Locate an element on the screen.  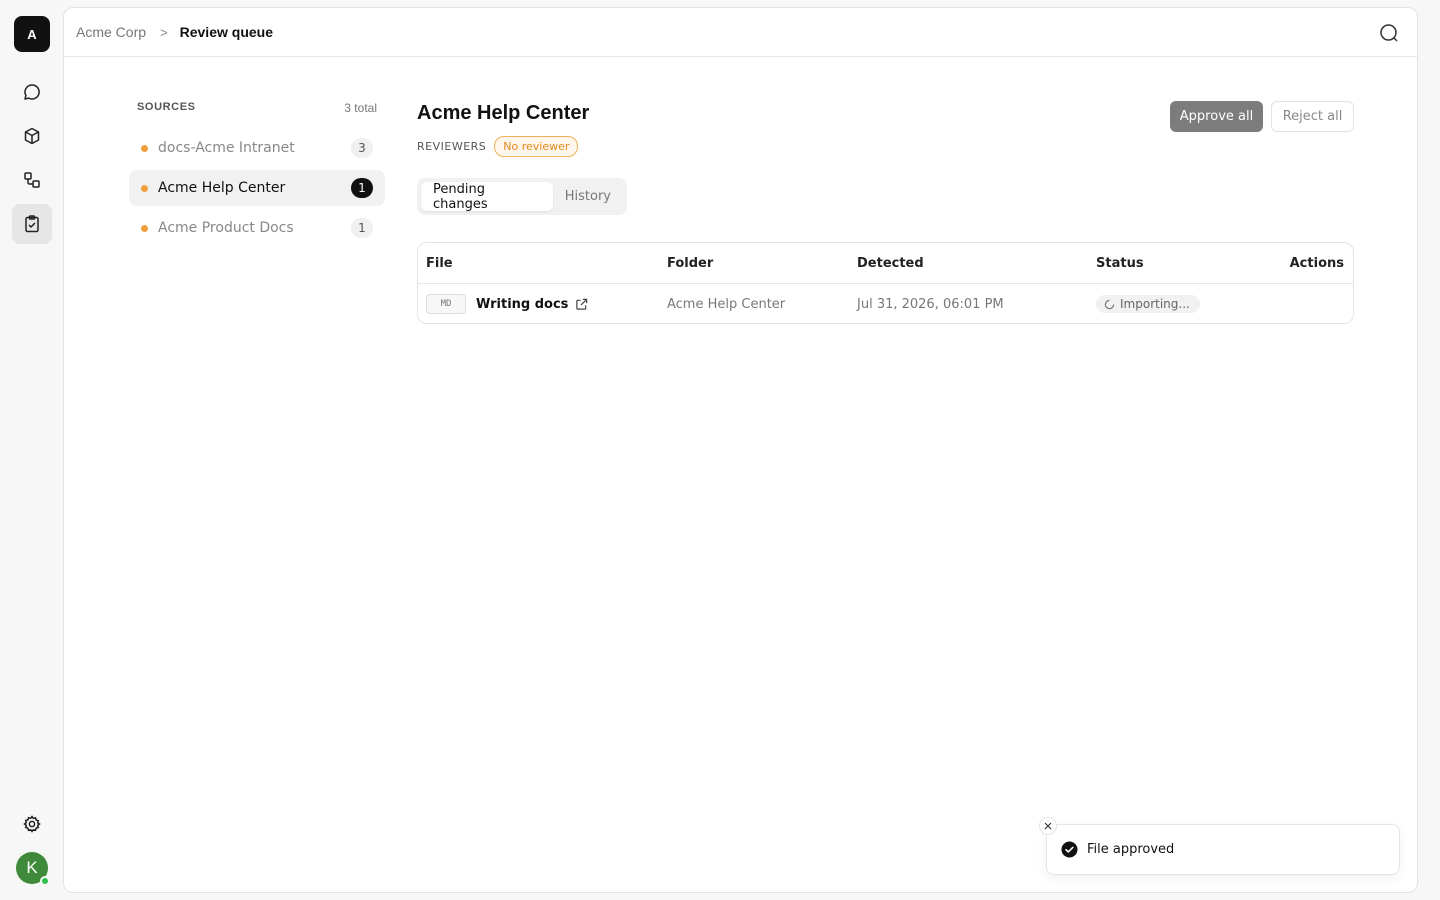
close-icon is located at coordinates (1048, 826).